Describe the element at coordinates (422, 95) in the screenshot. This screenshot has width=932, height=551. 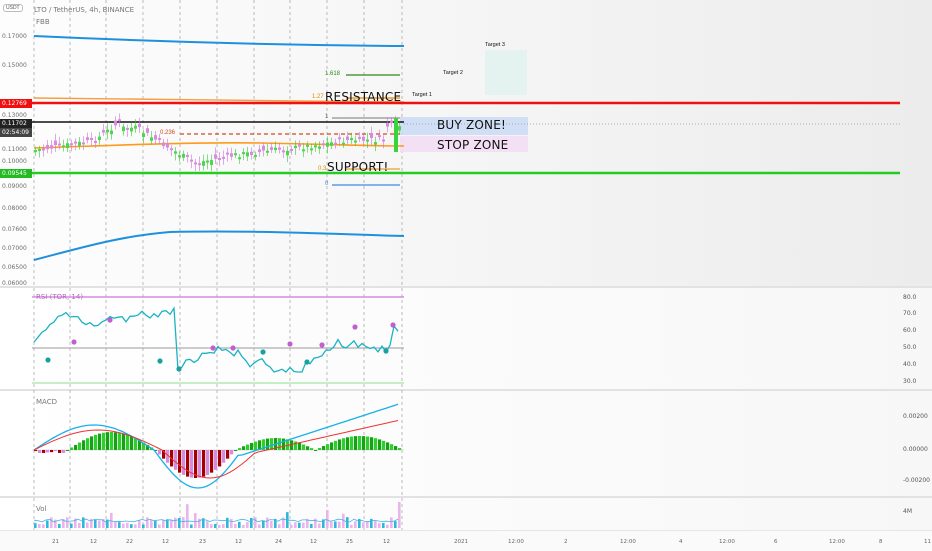
I see `target-1-label: Target 1` at that location.